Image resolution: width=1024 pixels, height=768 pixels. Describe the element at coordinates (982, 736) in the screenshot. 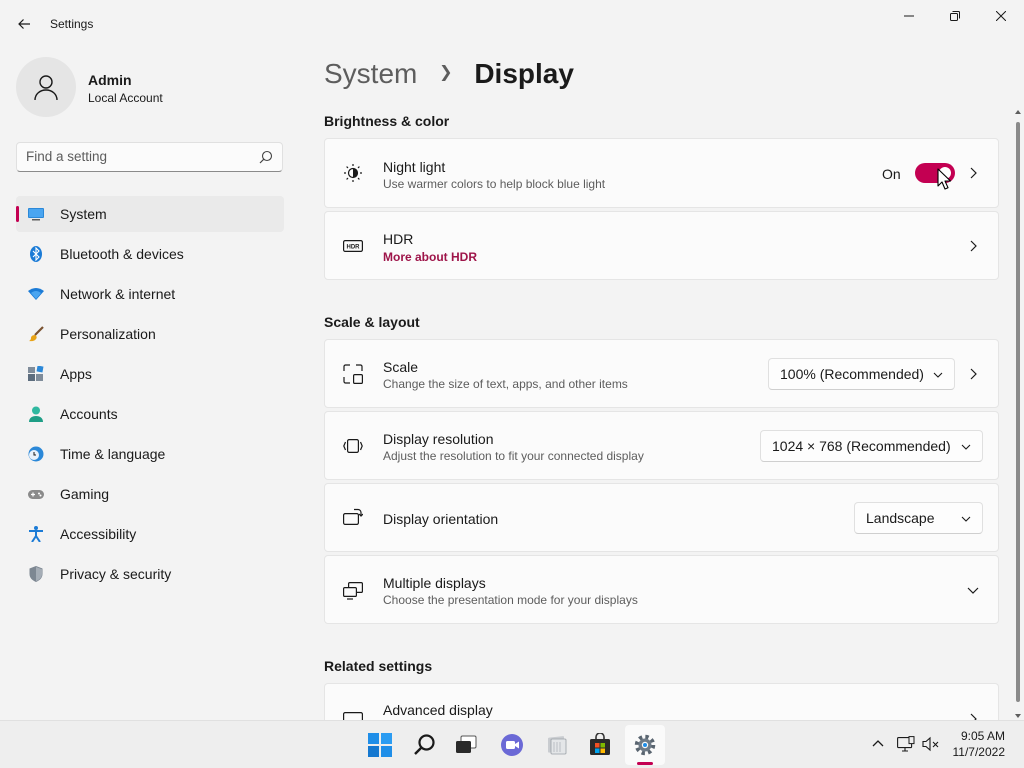

I see `clock-time: 9:05 AM` at that location.